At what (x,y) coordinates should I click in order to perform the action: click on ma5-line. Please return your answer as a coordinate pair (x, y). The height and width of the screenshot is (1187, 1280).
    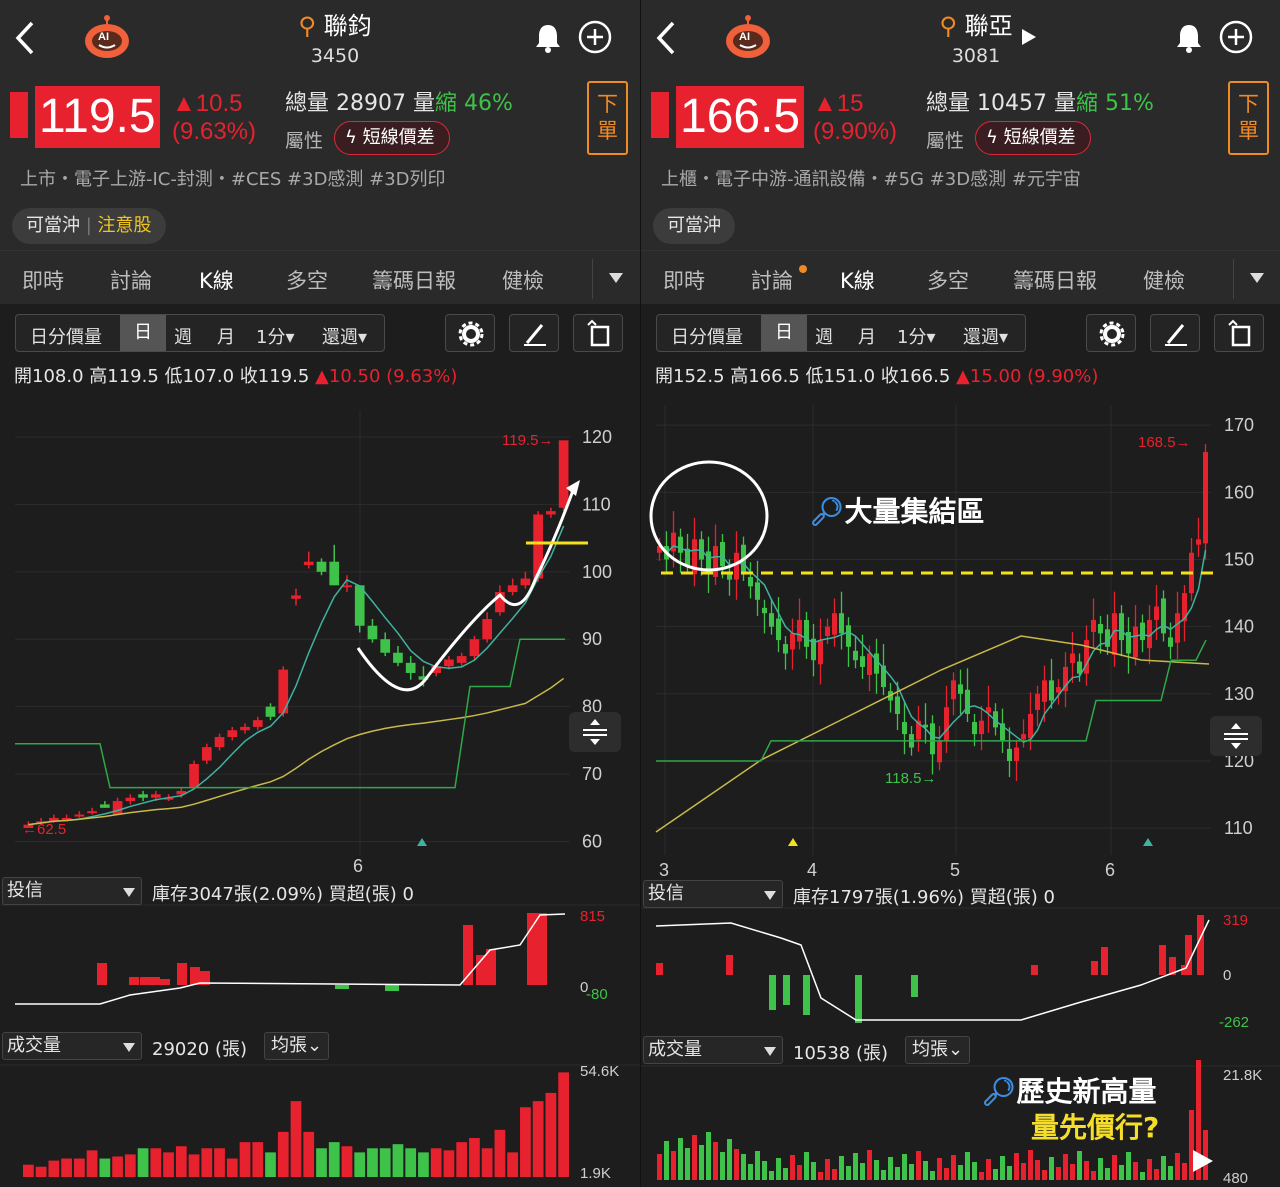
    Looking at the image, I should click on (932, 644).